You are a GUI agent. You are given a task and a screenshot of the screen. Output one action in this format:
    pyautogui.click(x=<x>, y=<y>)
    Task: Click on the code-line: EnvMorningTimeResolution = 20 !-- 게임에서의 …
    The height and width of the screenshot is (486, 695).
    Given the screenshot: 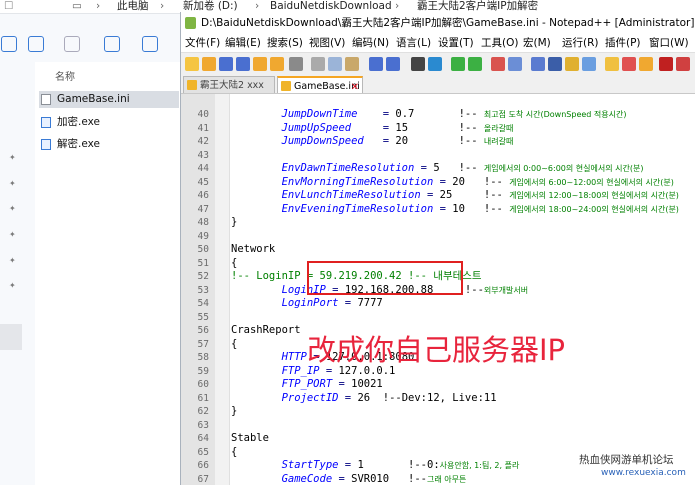 What is the action you would take?
    pyautogui.click(x=452, y=183)
    